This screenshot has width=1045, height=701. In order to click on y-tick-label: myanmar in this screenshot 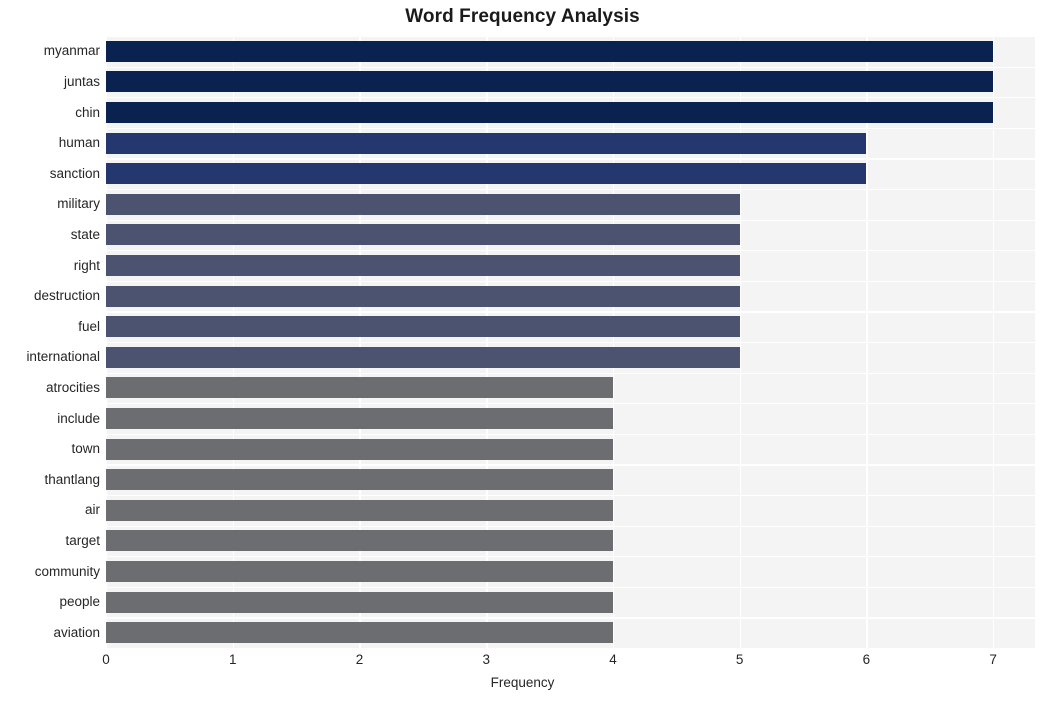, I will do `click(71, 51)`.